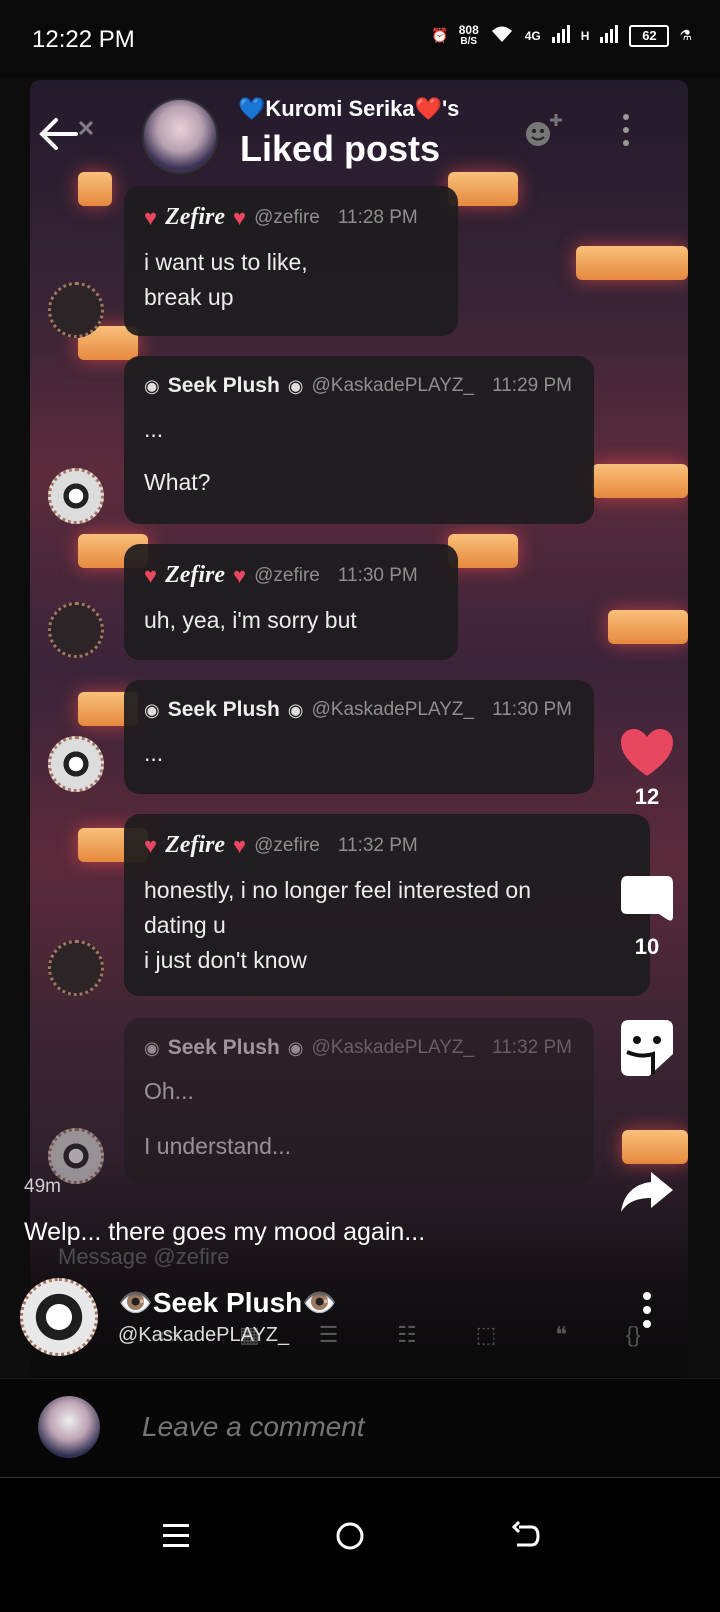 Image resolution: width=720 pixels, height=1612 pixels. Describe the element at coordinates (59, 1317) in the screenshot. I see `poster-avatar` at that location.